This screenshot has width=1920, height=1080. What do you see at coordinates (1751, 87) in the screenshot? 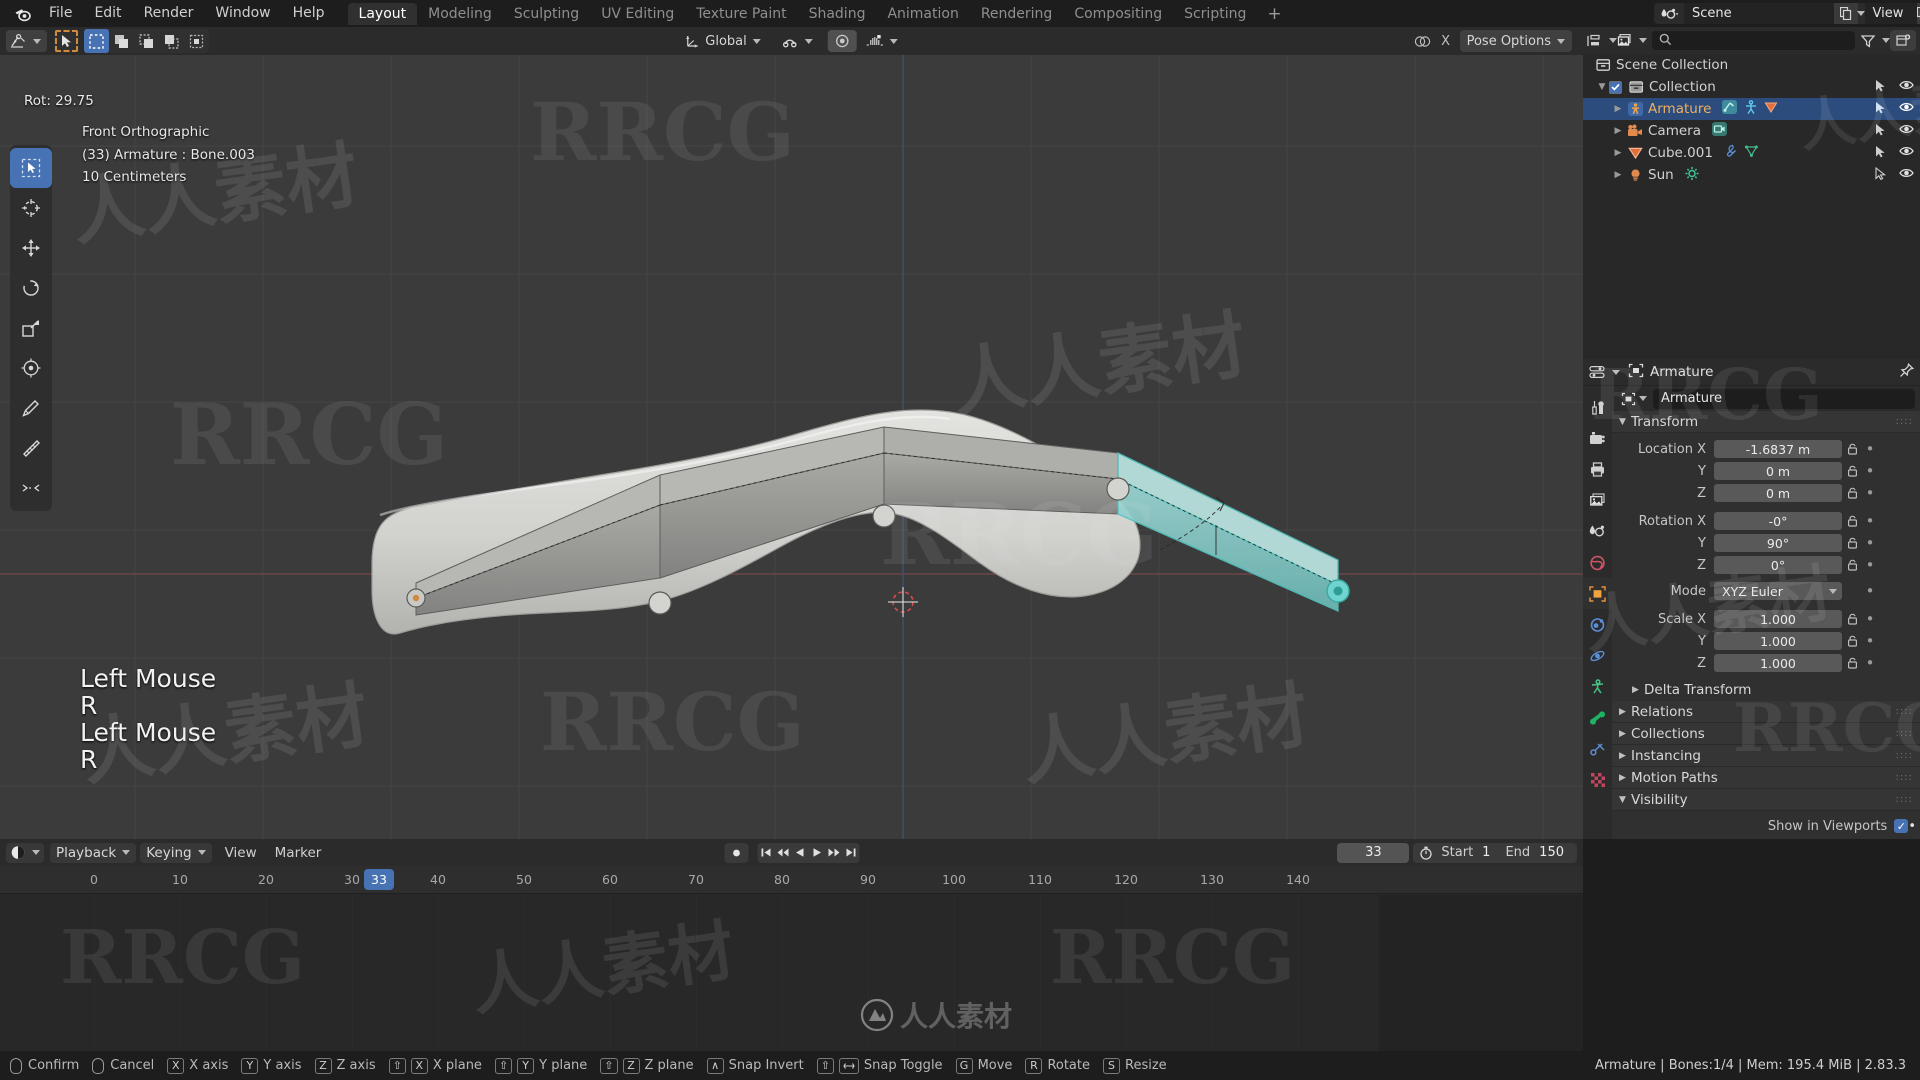
I see `outliner-row-collection: ▼ Collection` at bounding box center [1751, 87].